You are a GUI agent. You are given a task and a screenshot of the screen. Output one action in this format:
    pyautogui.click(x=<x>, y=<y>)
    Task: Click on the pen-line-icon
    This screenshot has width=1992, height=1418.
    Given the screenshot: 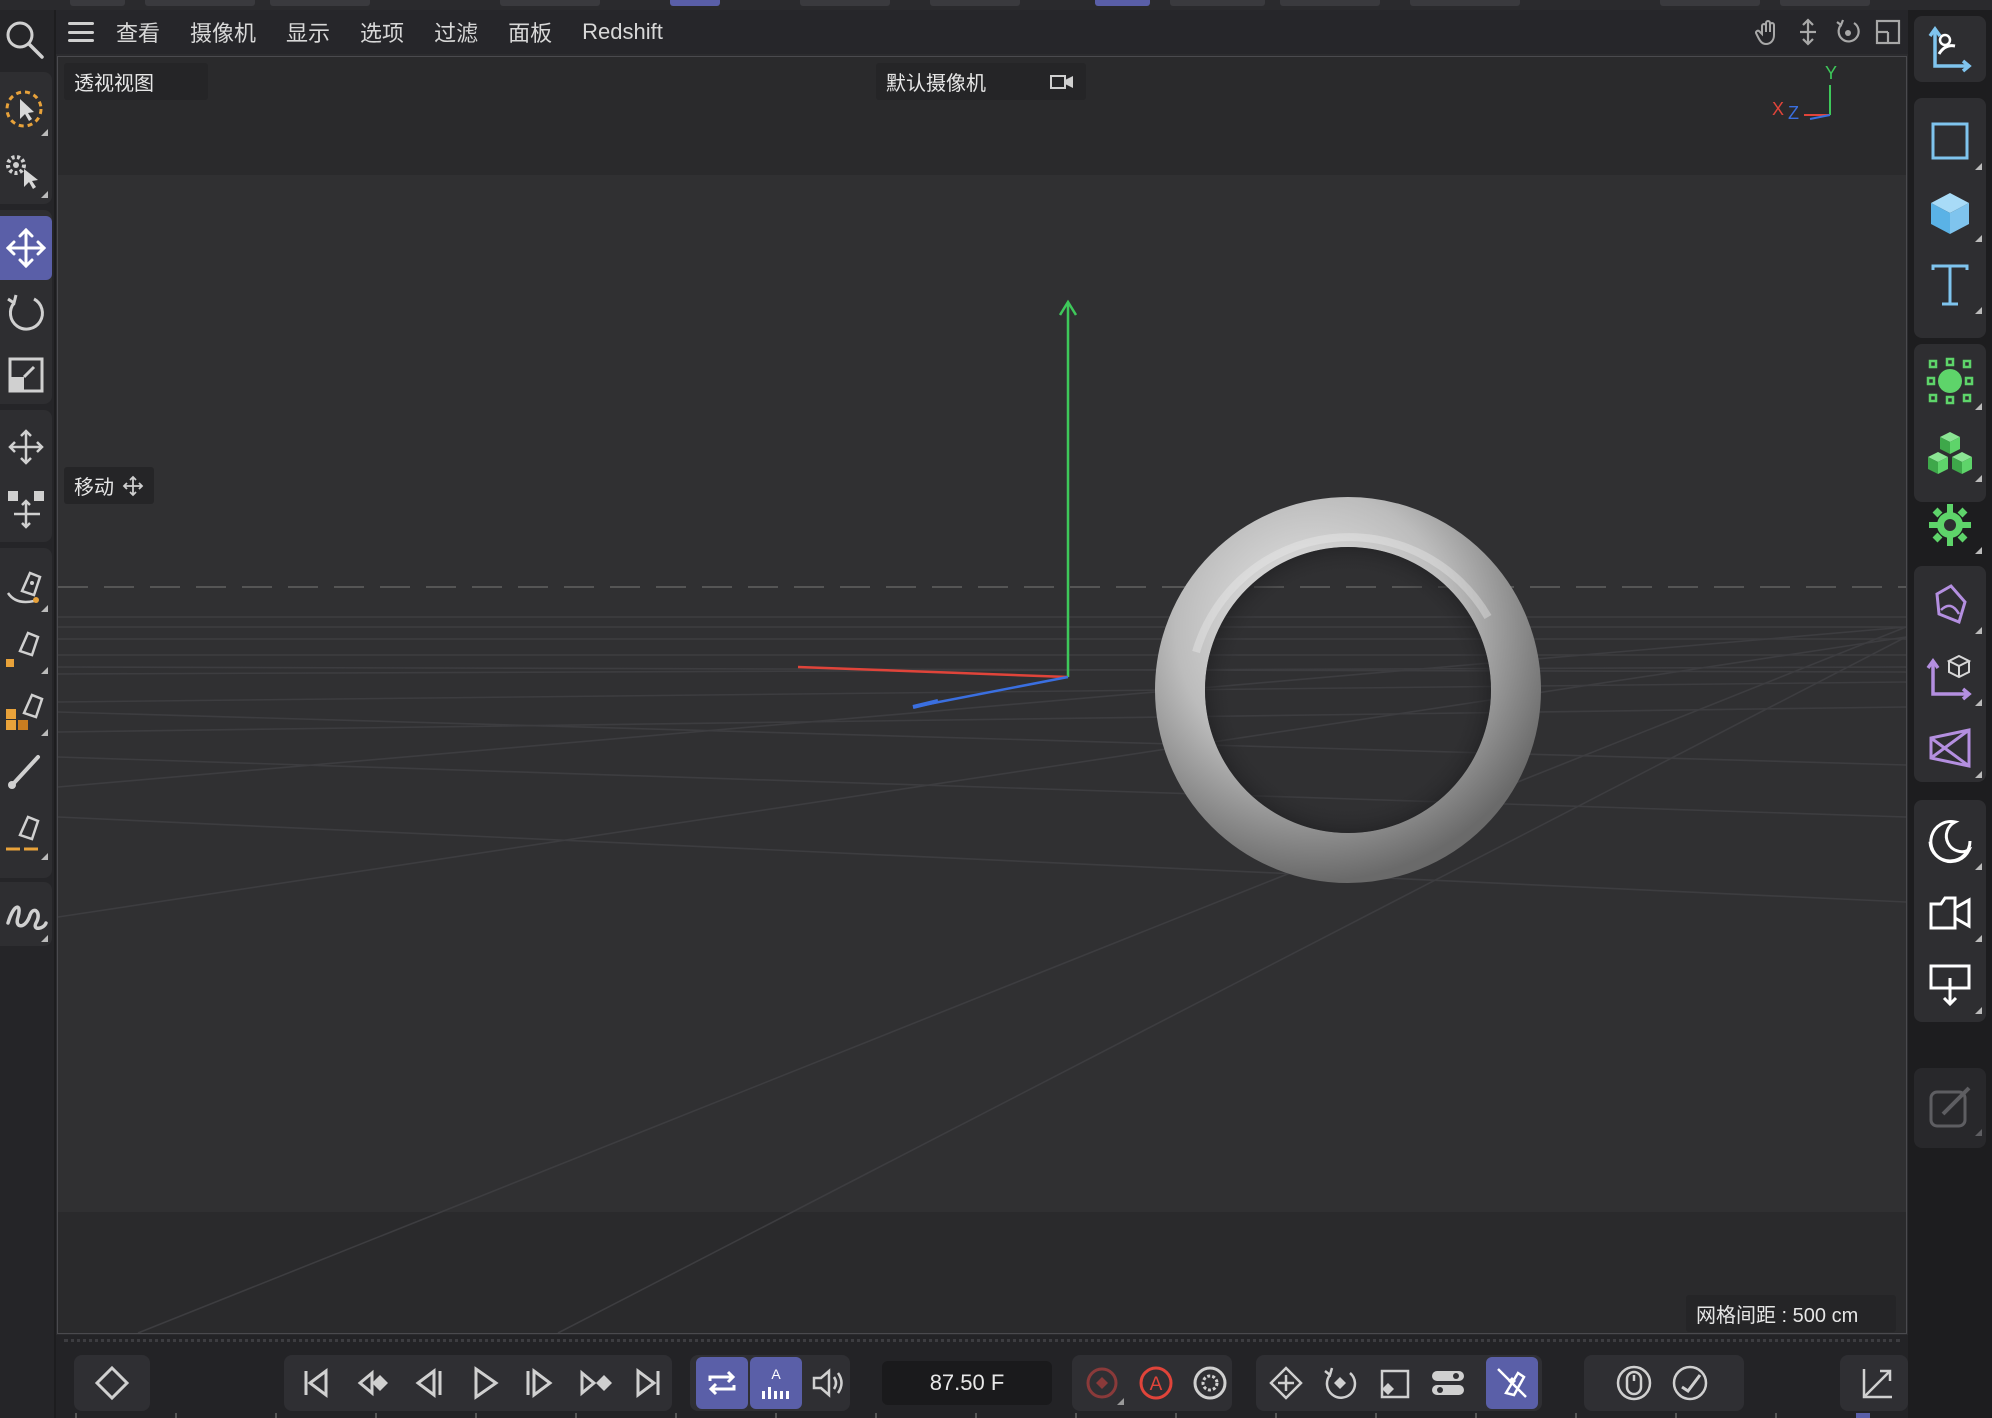 What is the action you would take?
    pyautogui.click(x=24, y=833)
    